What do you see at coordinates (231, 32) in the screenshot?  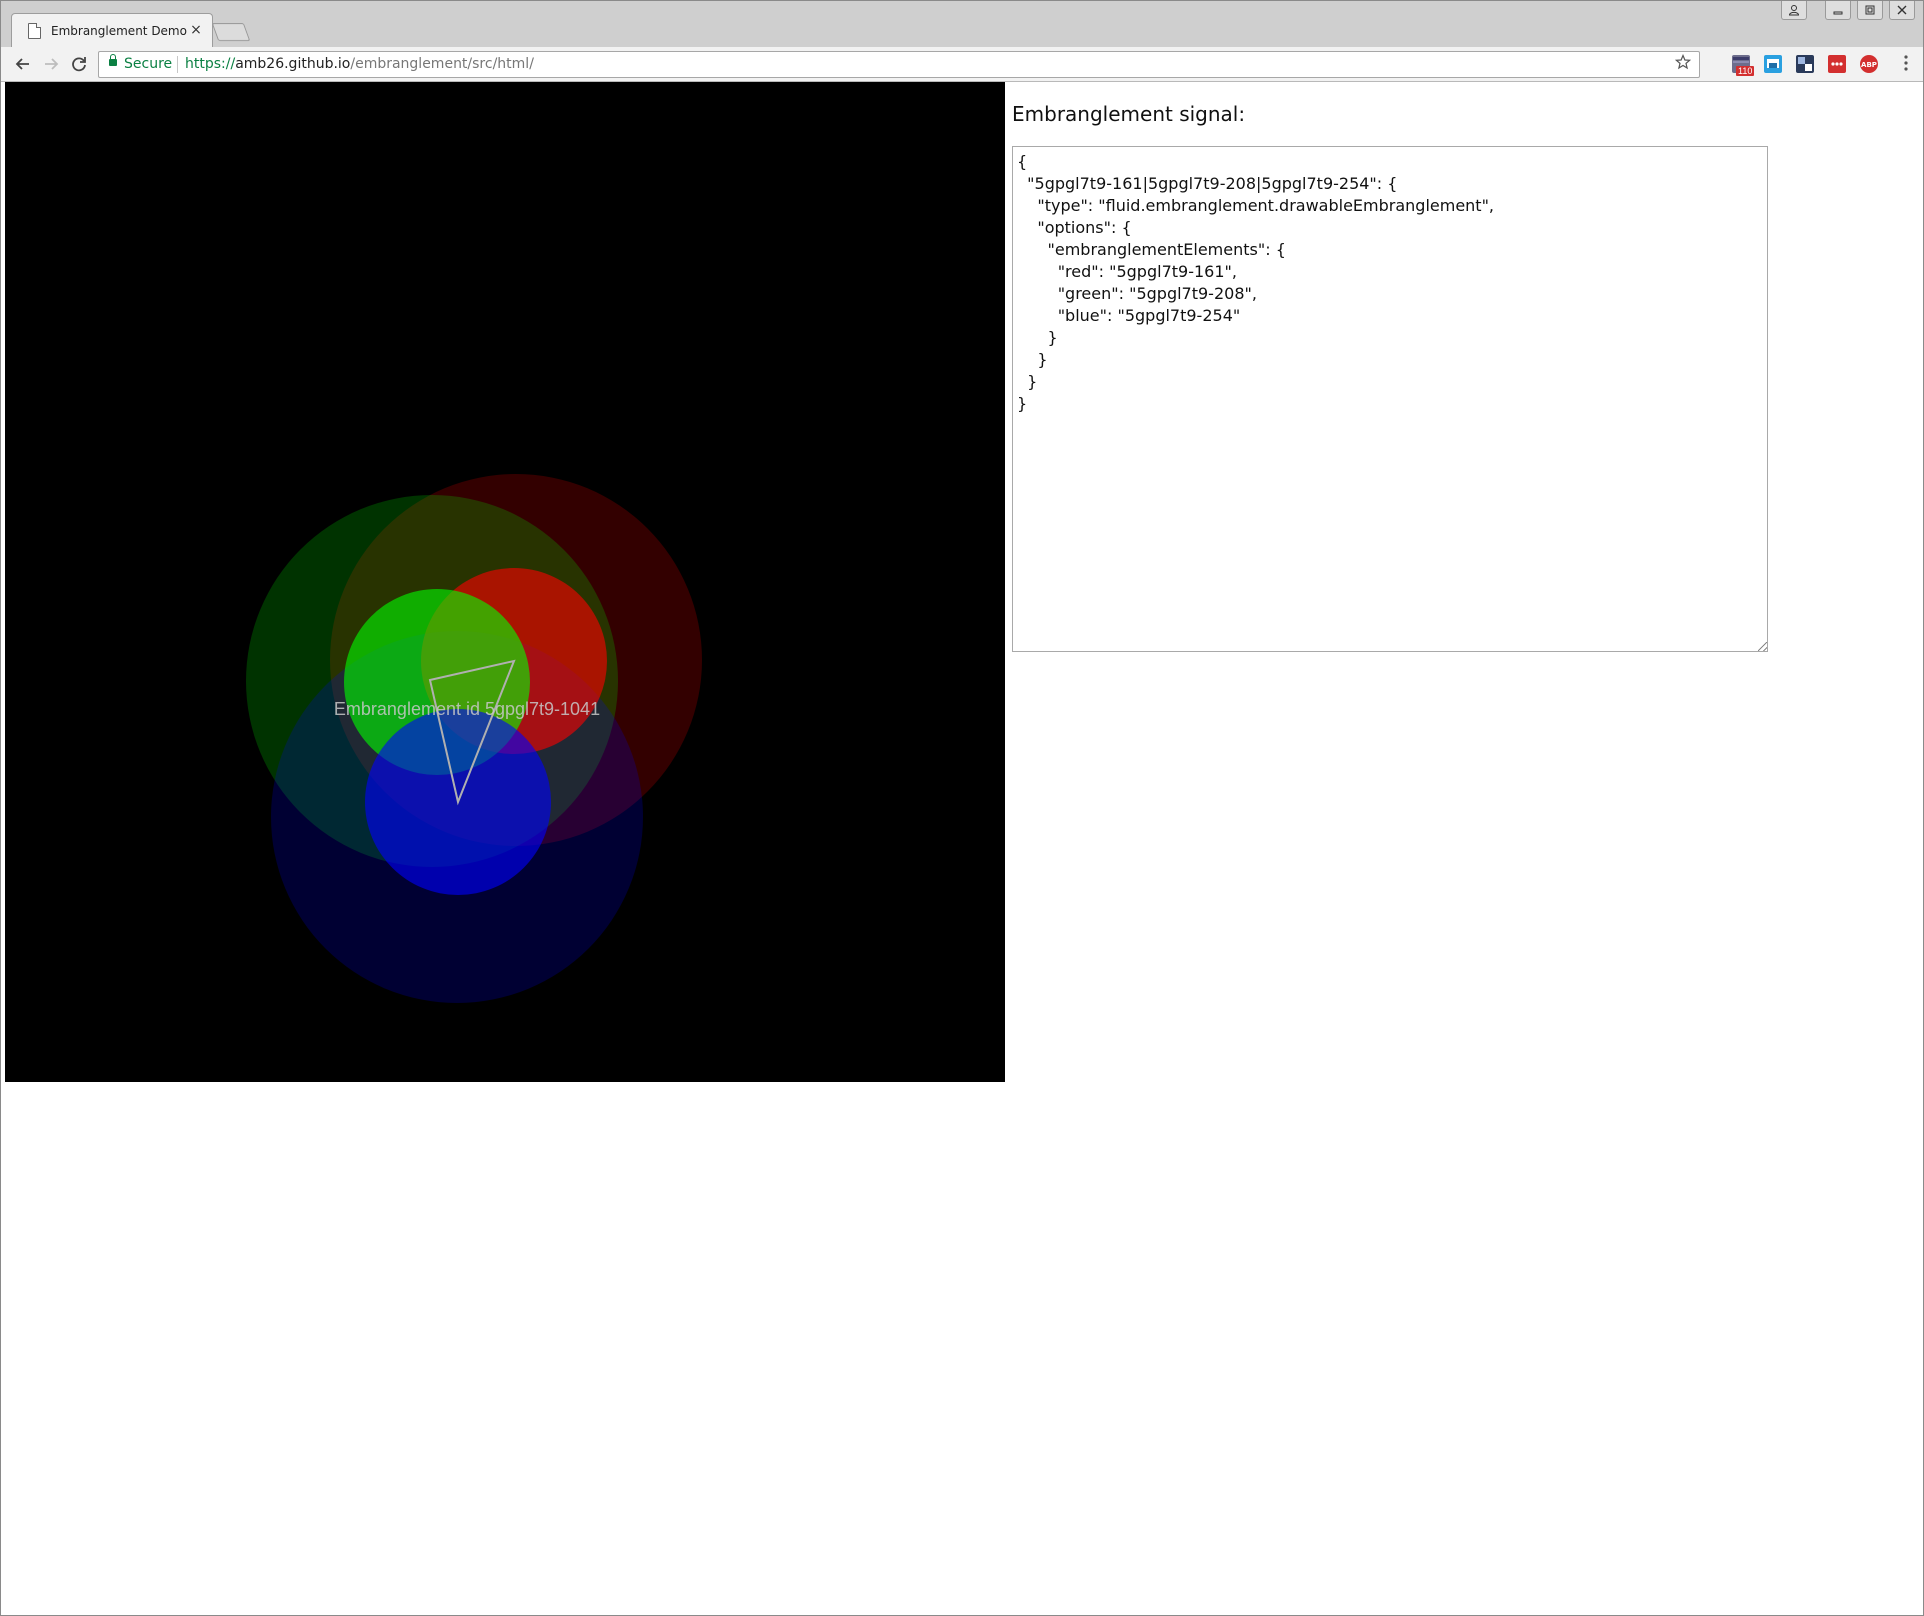 I see `new-tab-button` at bounding box center [231, 32].